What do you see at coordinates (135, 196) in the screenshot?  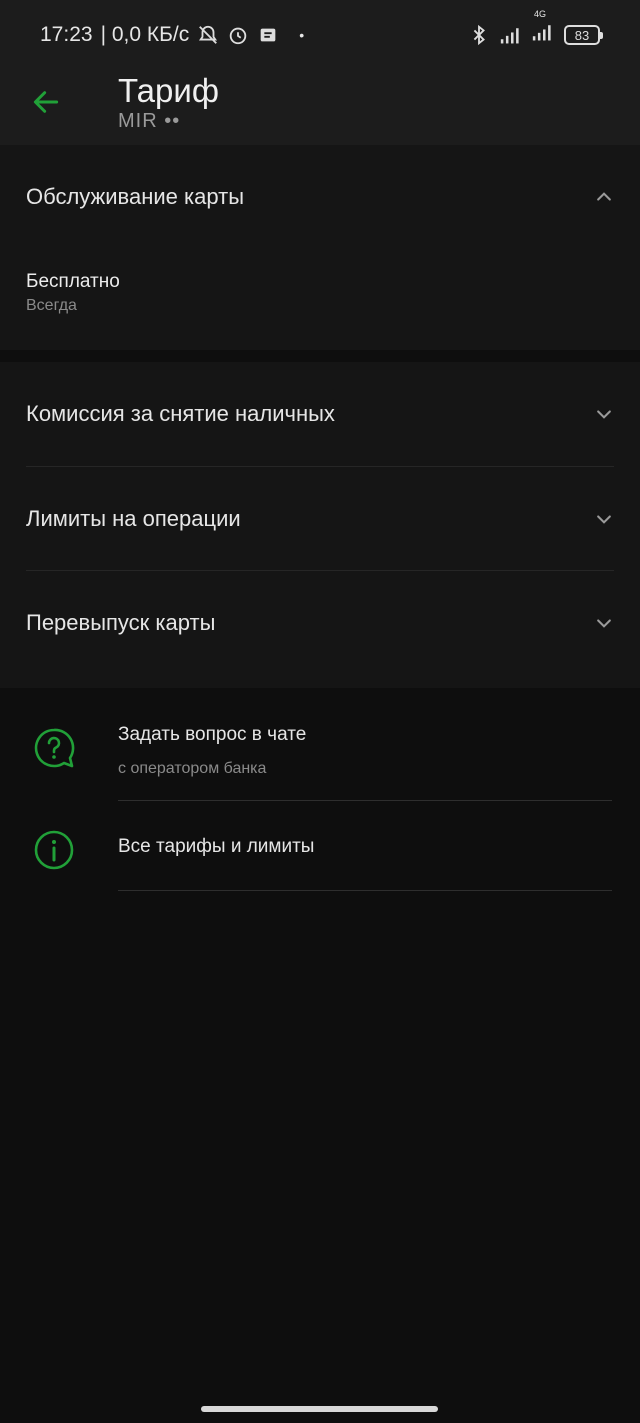 I see `card-service-title: Обслуживание карты` at bounding box center [135, 196].